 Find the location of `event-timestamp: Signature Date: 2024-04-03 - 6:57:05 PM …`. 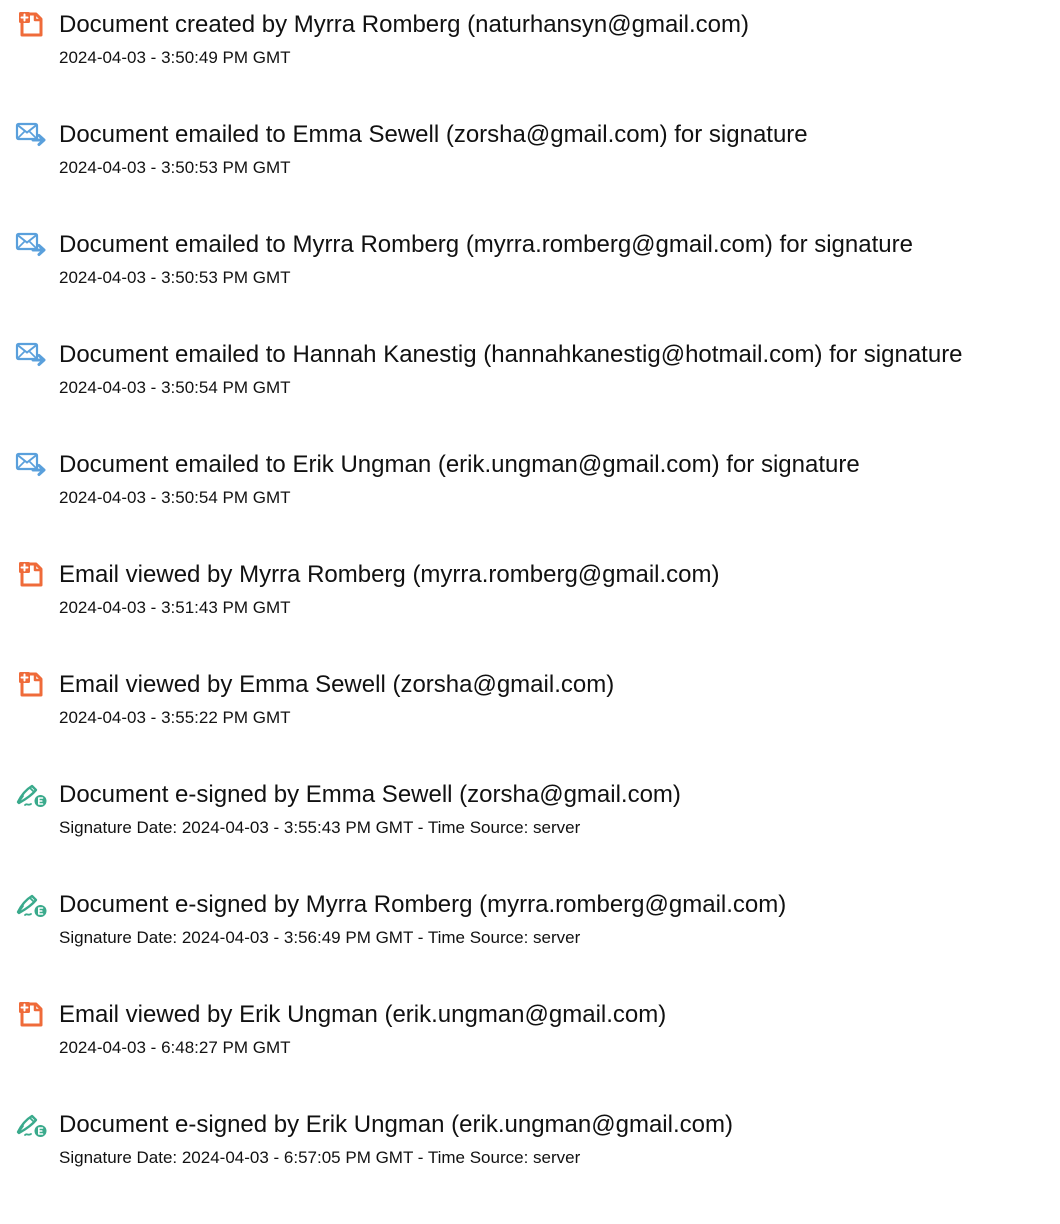

event-timestamp: Signature Date: 2024-04-03 - 6:57:05 PM … is located at coordinates (320, 1157).